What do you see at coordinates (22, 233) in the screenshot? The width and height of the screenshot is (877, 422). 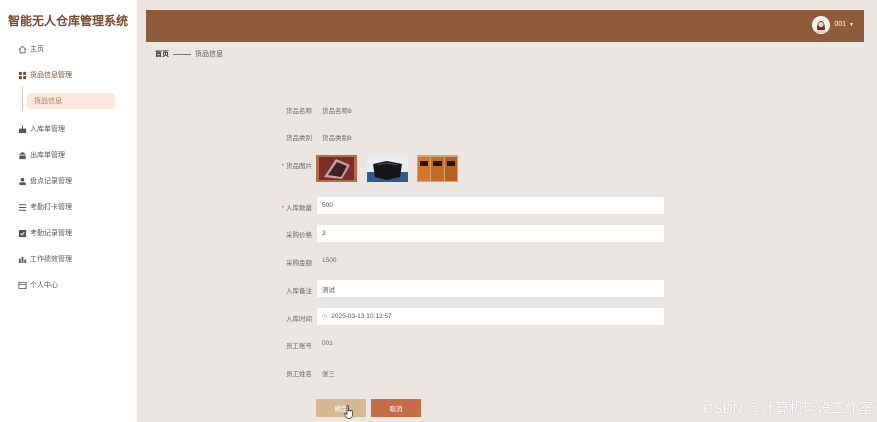 I see `record-icon` at bounding box center [22, 233].